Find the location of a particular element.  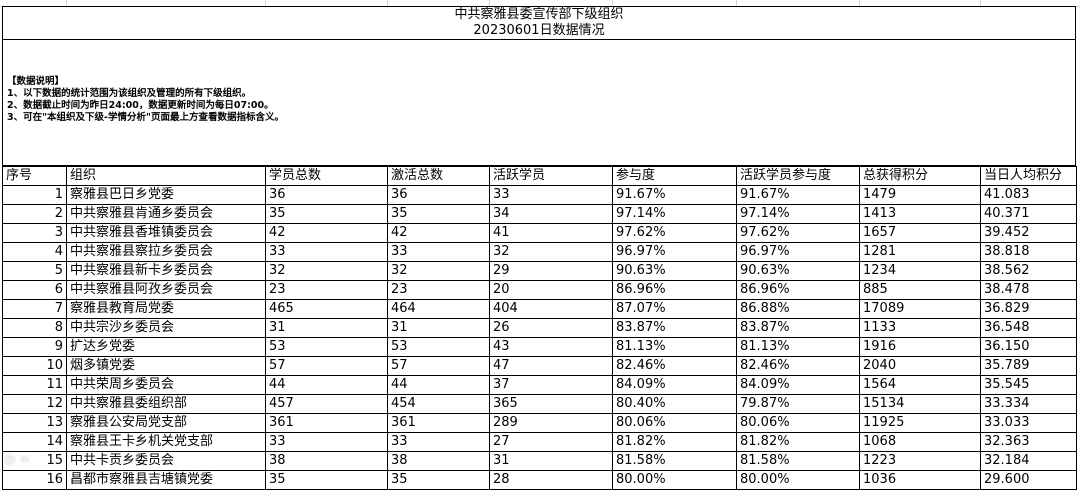

table-cell: 20 is located at coordinates (551, 290).